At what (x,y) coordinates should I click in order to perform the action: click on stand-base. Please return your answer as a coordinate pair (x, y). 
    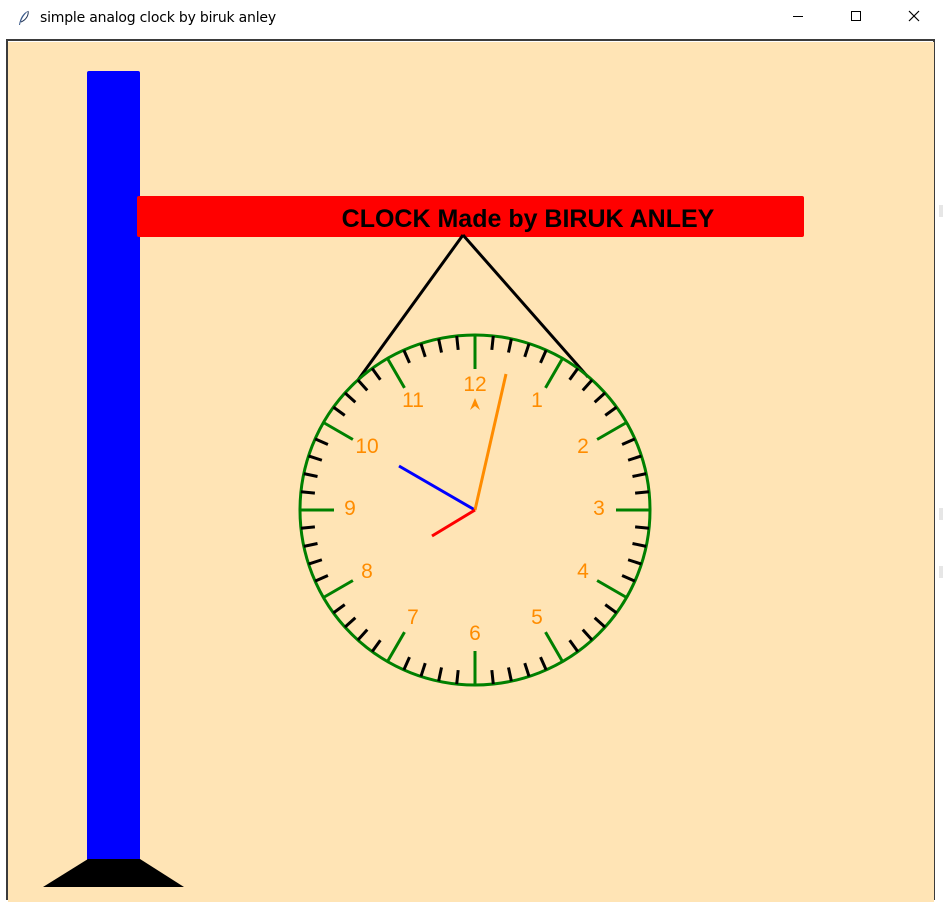
    Looking at the image, I should click on (113, 873).